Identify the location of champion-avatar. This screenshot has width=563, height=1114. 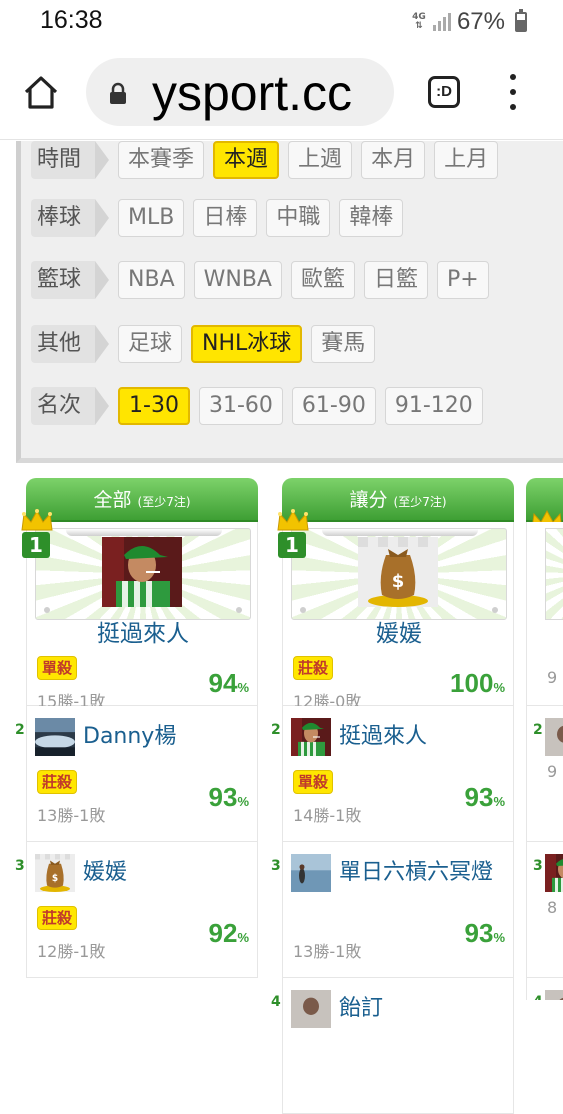
(142, 572).